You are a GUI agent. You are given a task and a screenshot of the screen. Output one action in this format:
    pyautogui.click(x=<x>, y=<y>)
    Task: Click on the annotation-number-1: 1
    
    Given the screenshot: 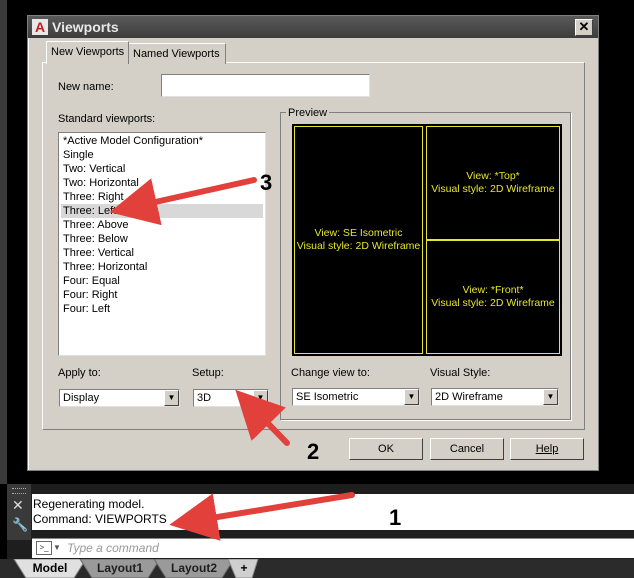 What is the action you would take?
    pyautogui.click(x=395, y=517)
    